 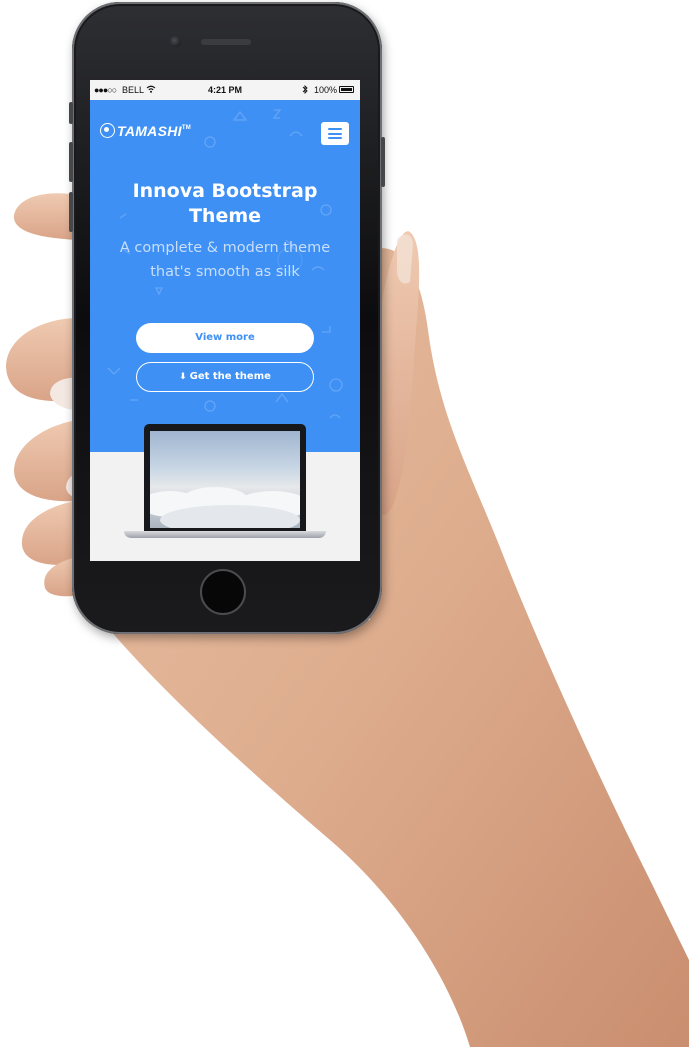 I want to click on laptop-lid, so click(x=225, y=478).